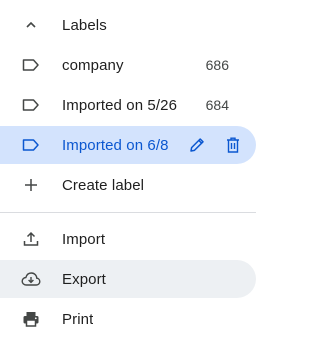 This screenshot has width=320, height=345. Describe the element at coordinates (128, 239) in the screenshot. I see `import-button: Import` at that location.